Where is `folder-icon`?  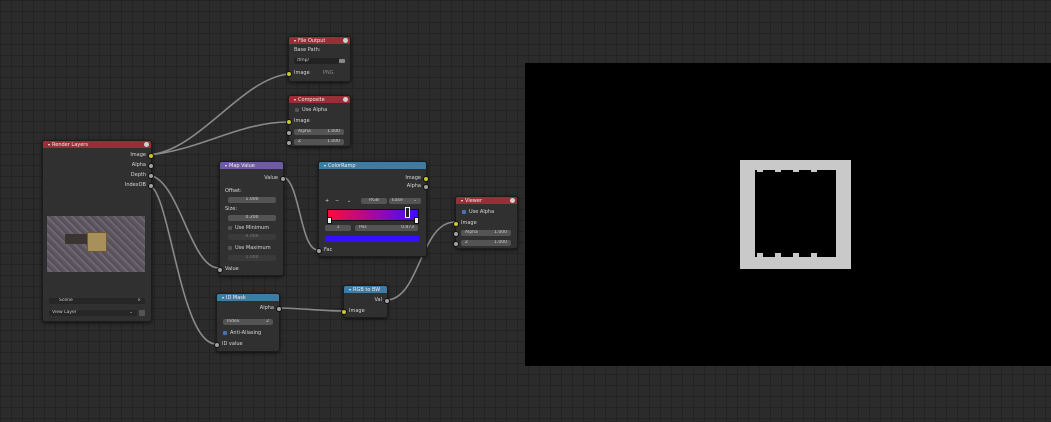
folder-icon is located at coordinates (342, 61).